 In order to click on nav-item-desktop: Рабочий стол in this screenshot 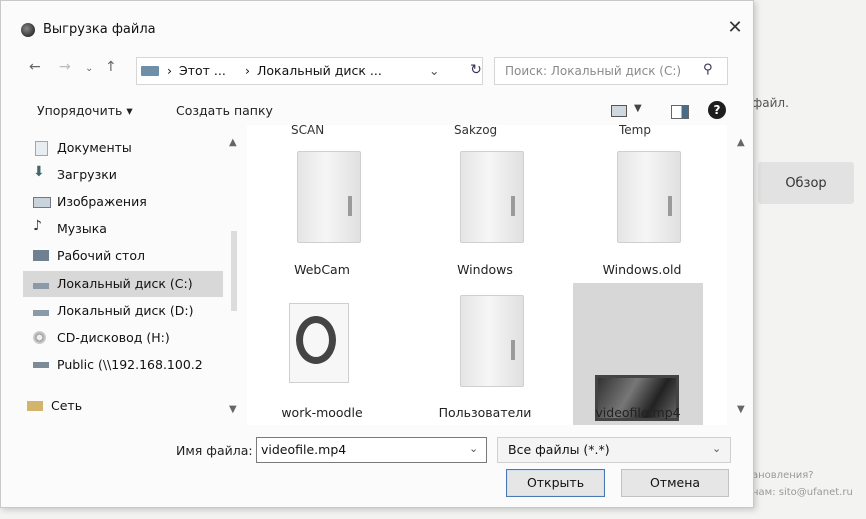, I will do `click(123, 256)`.